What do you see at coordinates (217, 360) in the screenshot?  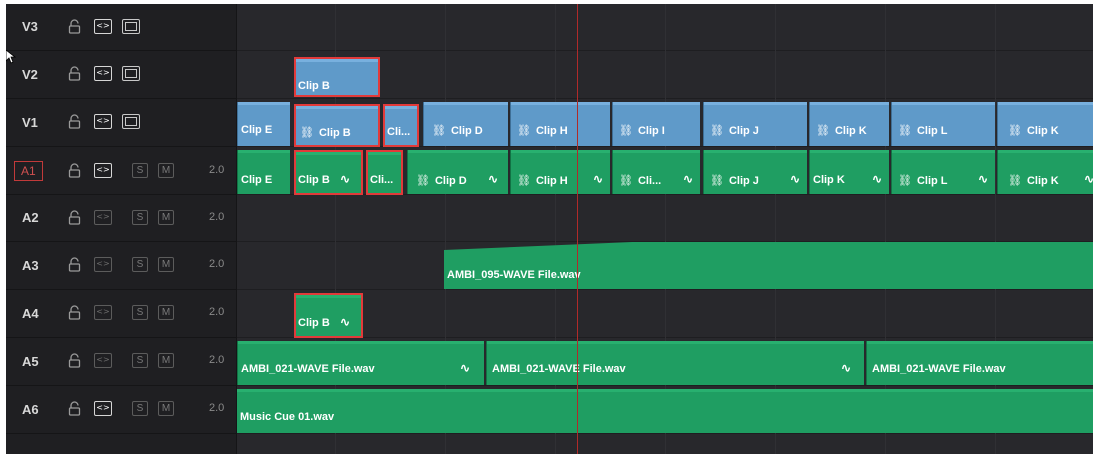 I see `track-volume: 2.0` at bounding box center [217, 360].